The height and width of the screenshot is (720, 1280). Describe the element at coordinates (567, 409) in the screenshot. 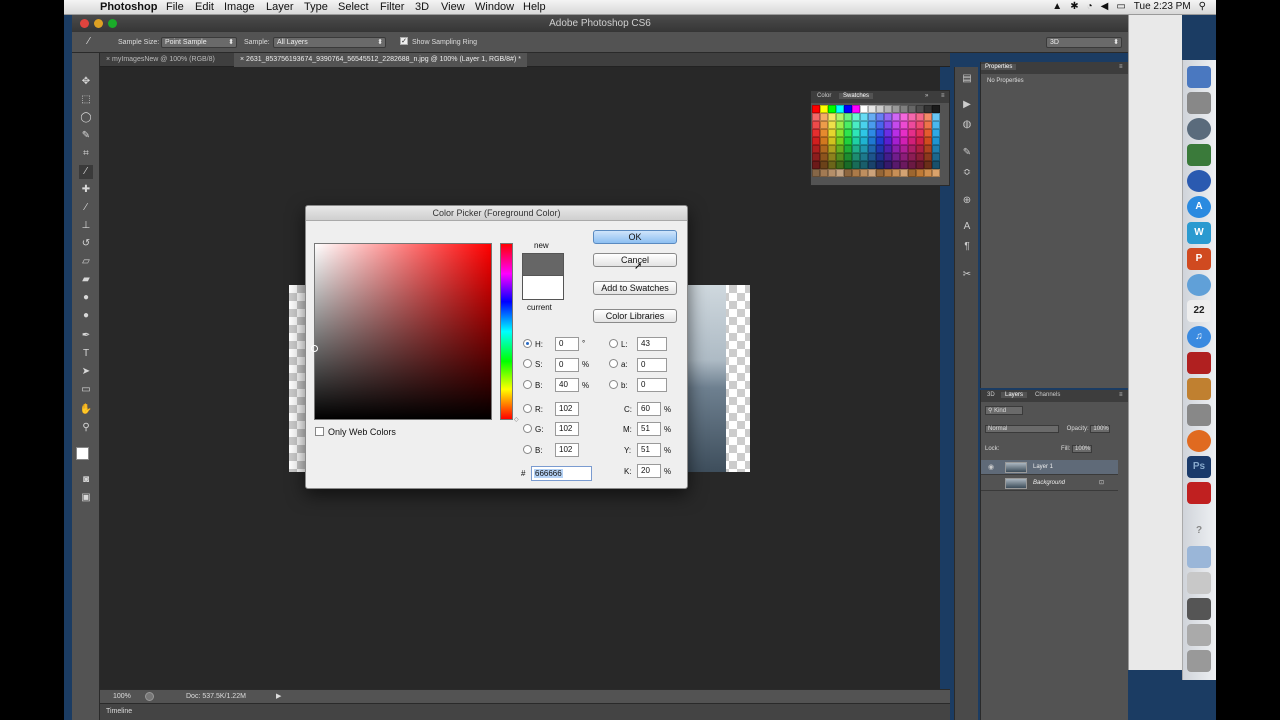

I see `r-field: 102` at that location.